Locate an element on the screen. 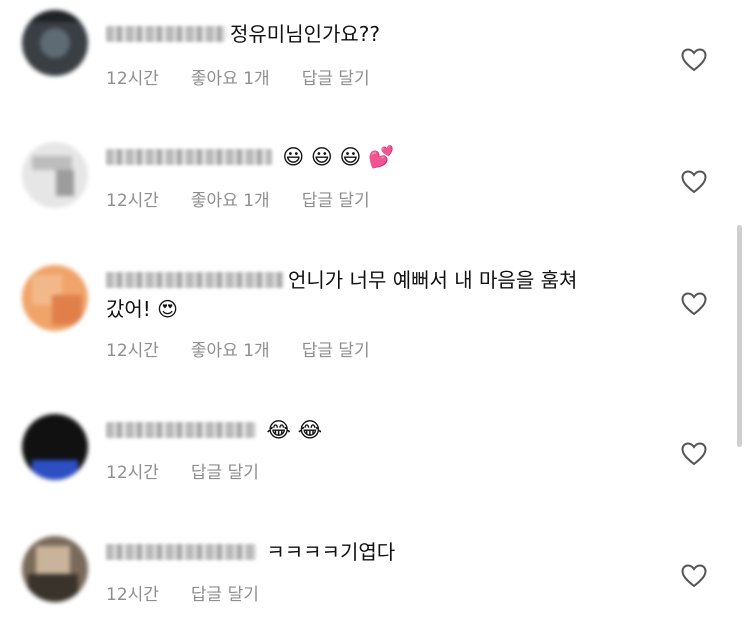 This screenshot has width=750, height=632. comment-text: 언니가 너무 예뻐서 내 마음을 훔쳐 is located at coordinates (433, 280).